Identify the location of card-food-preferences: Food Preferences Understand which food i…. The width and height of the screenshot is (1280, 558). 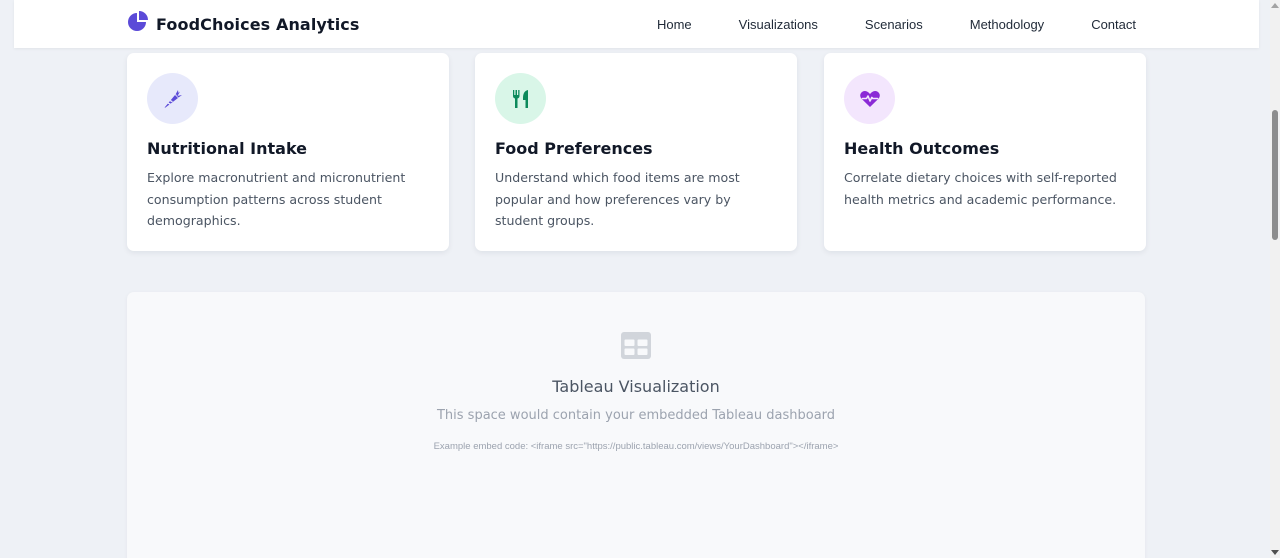
(636, 152).